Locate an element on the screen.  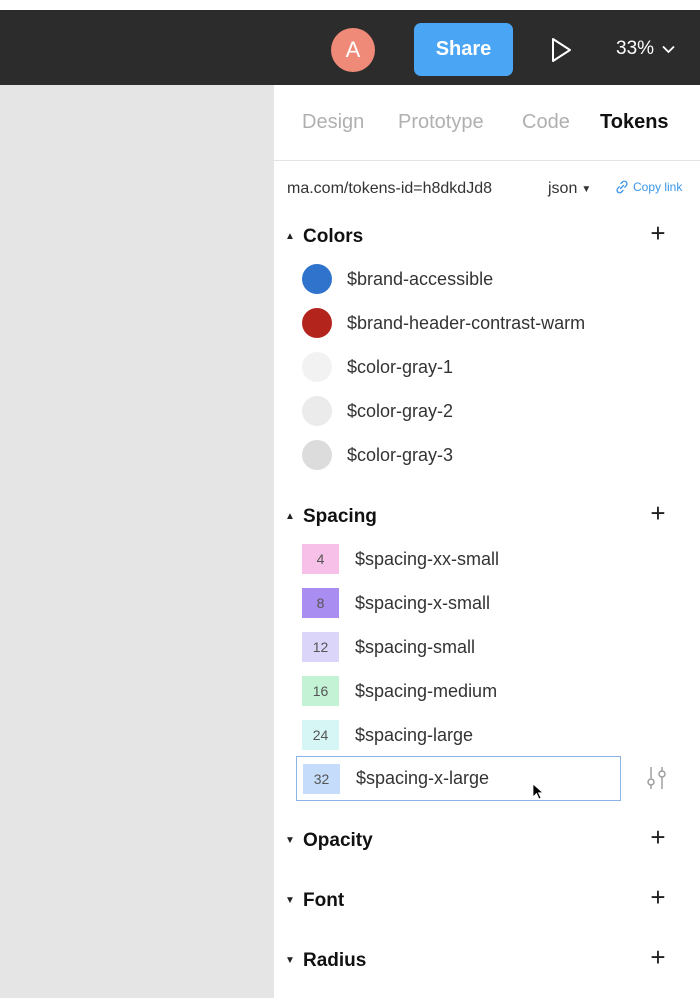
zoom-value: 33% is located at coordinates (635, 48).